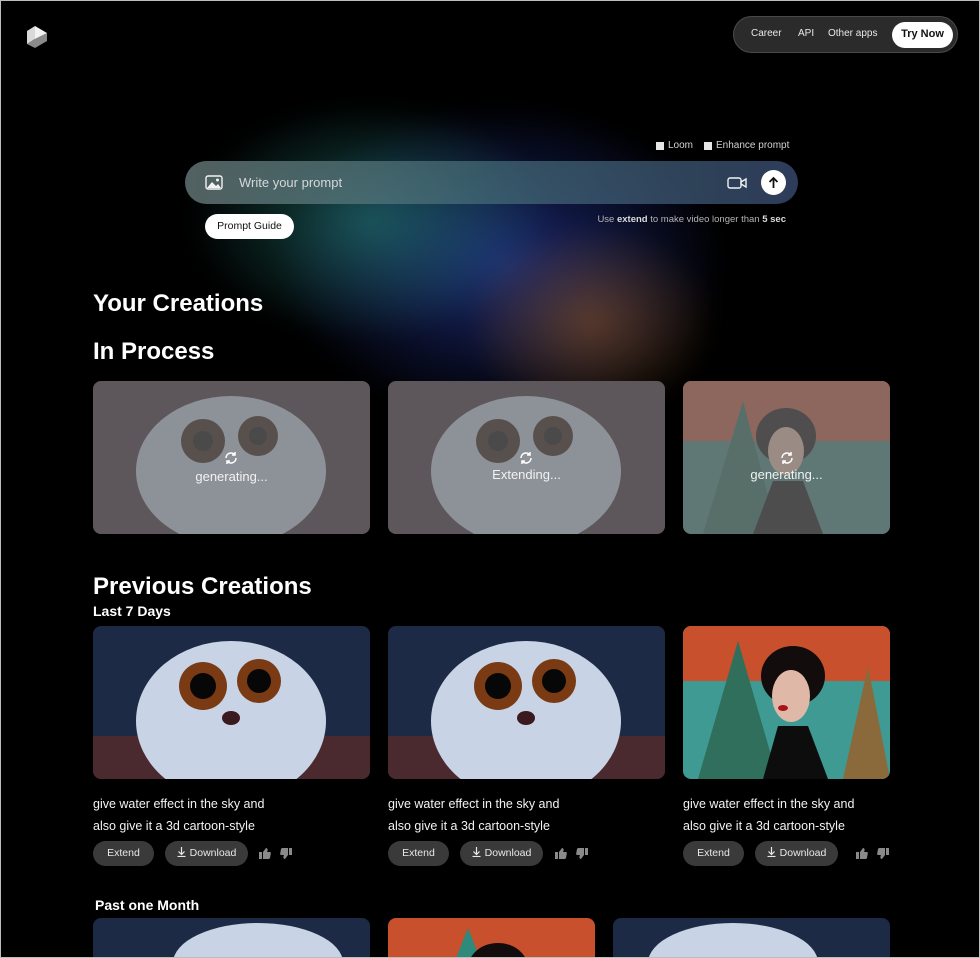 The width and height of the screenshot is (980, 958). Describe the element at coordinates (214, 182) in the screenshot. I see `image-icon` at that location.